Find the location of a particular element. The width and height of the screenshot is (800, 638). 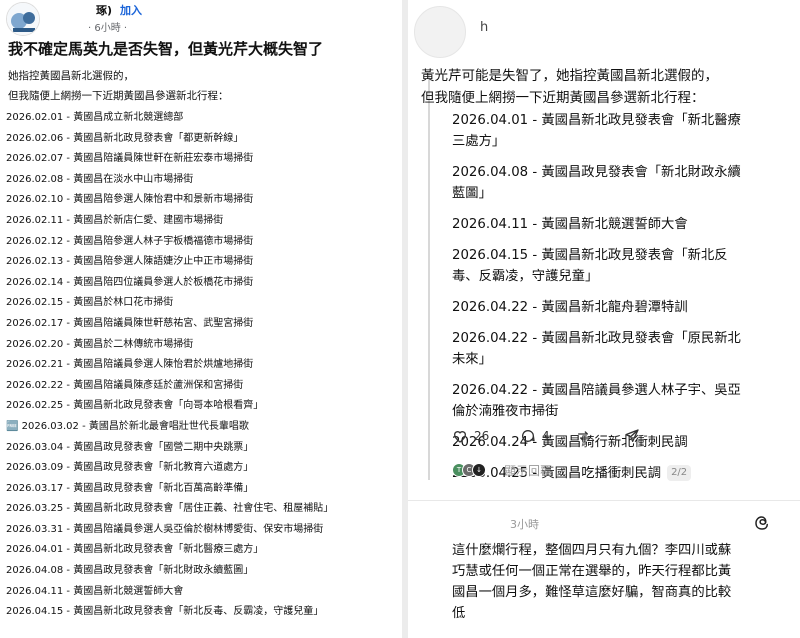

thread-schedule-line: 2026.04.22 - 黃國昌新北政見發表會「原民新北 is located at coordinates (596, 338).